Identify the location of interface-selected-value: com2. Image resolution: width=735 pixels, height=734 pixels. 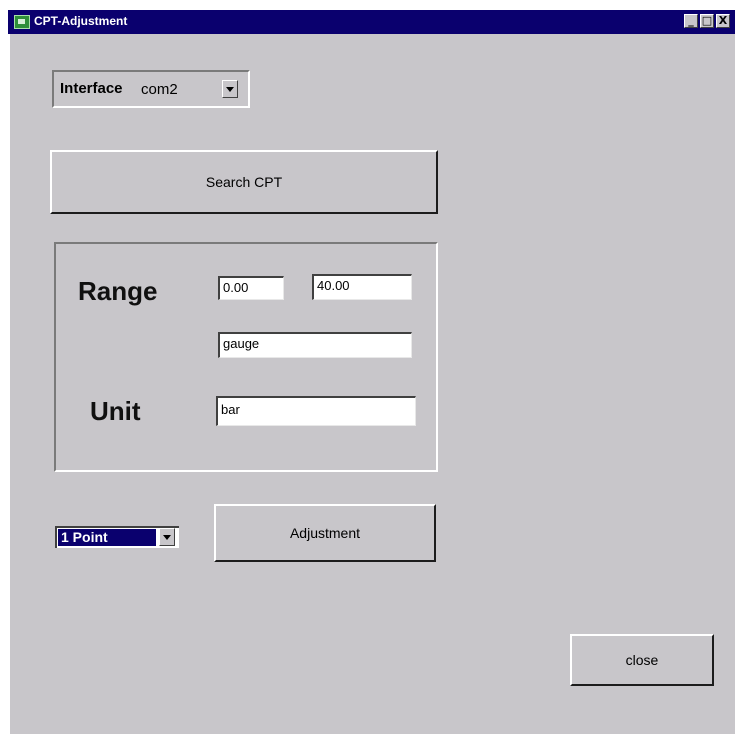
(159, 89).